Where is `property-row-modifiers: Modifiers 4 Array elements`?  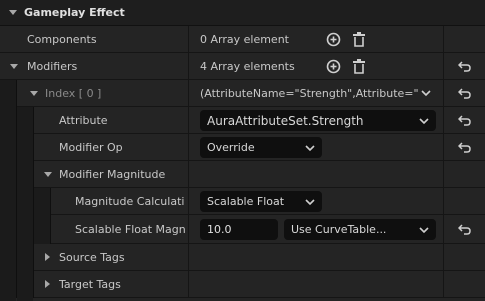
property-row-modifiers: Modifiers 4 Array elements is located at coordinates (242, 66).